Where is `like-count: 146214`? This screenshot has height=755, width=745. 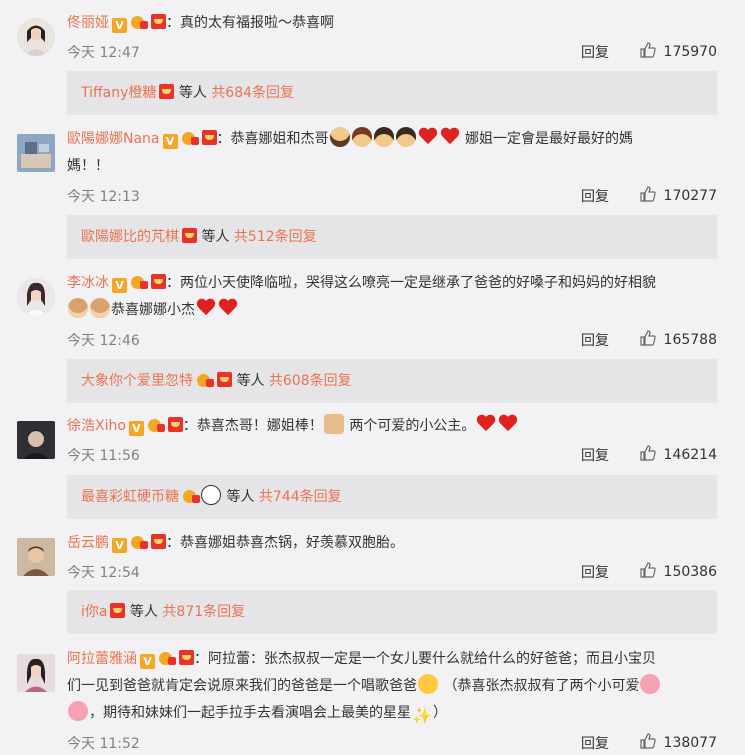
like-count: 146214 is located at coordinates (690, 455).